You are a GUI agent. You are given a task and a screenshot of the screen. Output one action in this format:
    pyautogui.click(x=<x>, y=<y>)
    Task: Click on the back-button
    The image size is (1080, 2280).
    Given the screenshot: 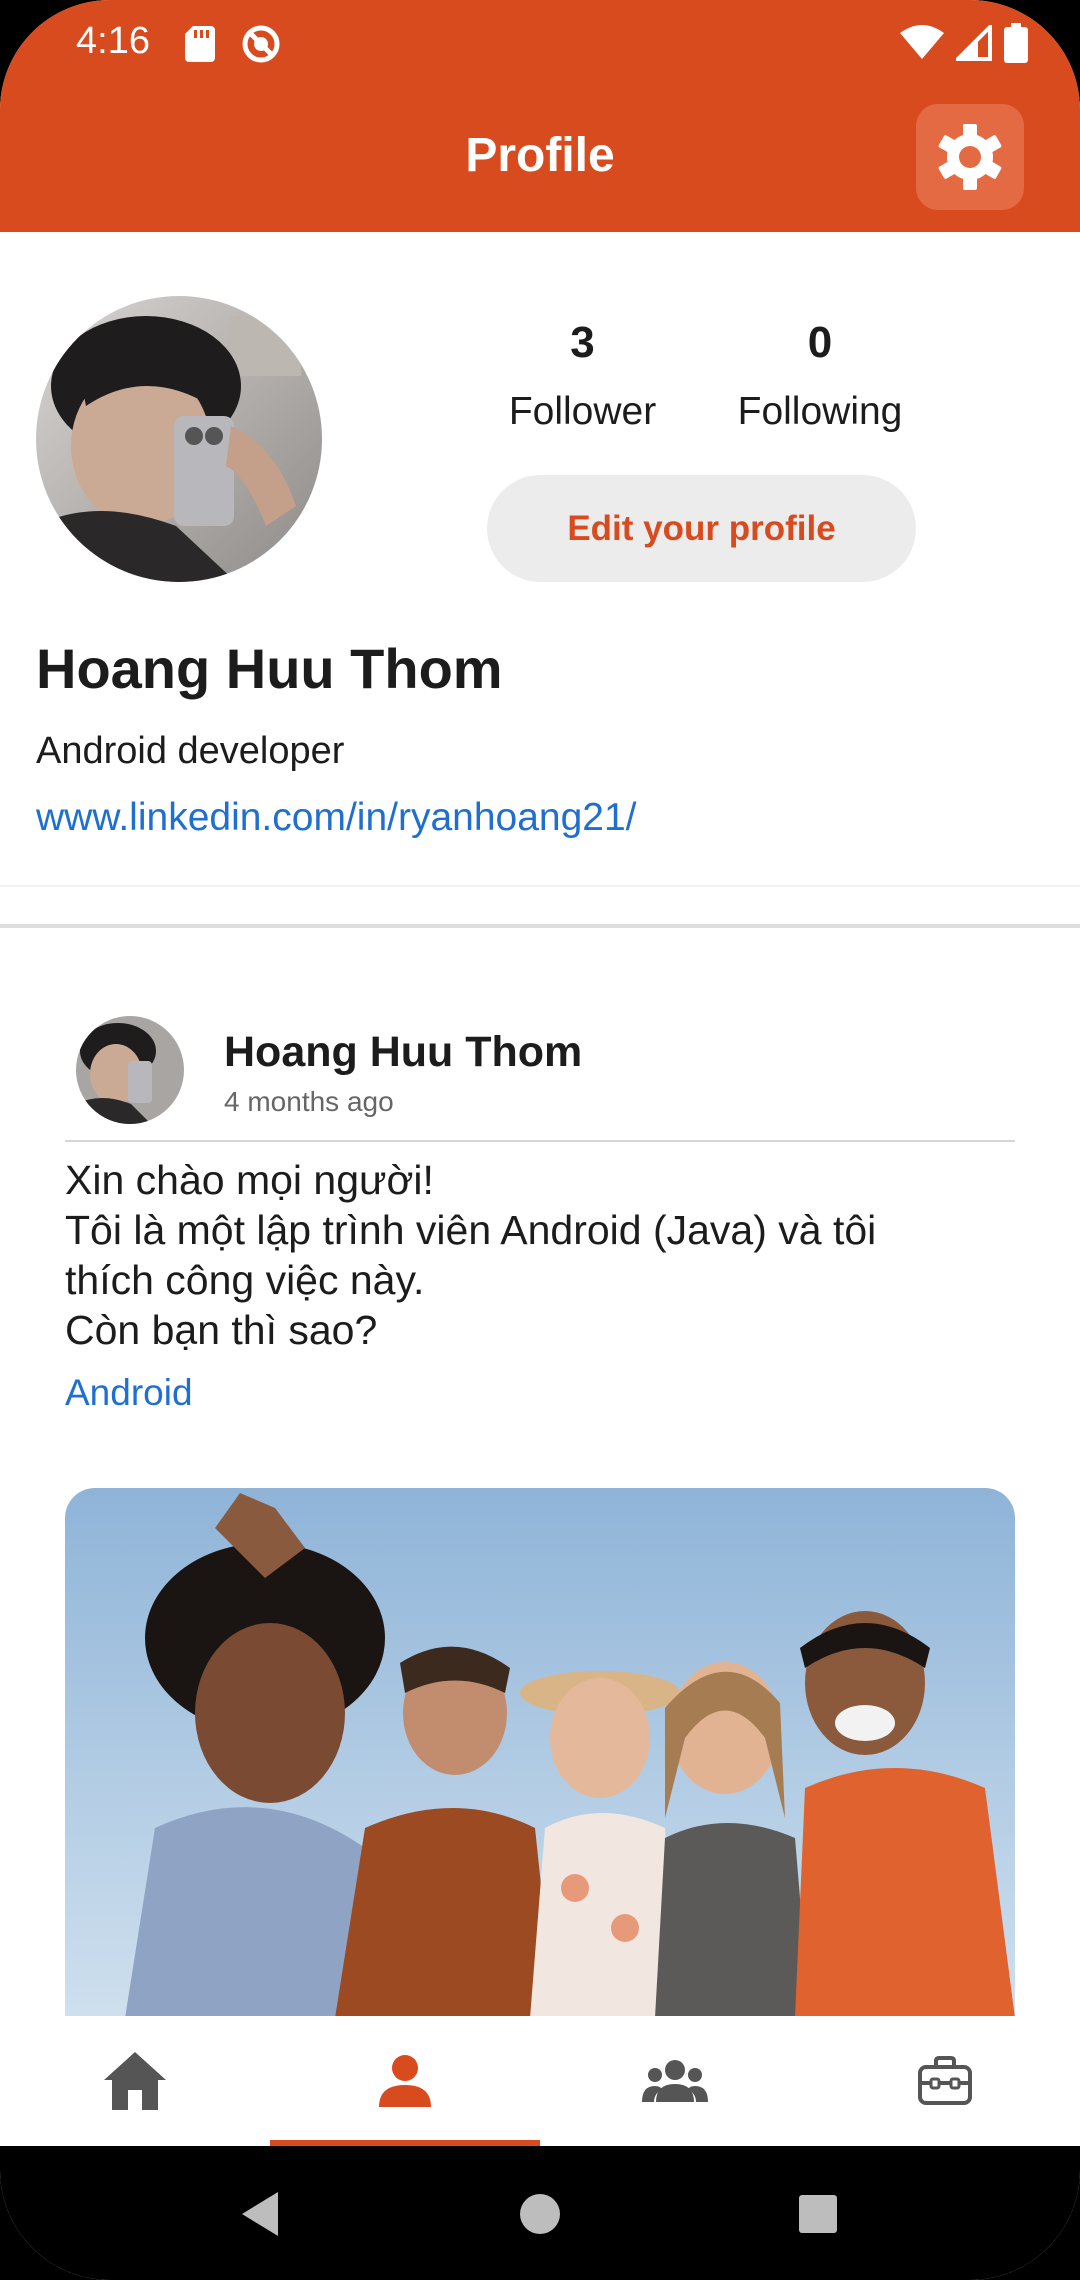 What is the action you would take?
    pyautogui.click(x=260, y=2214)
    